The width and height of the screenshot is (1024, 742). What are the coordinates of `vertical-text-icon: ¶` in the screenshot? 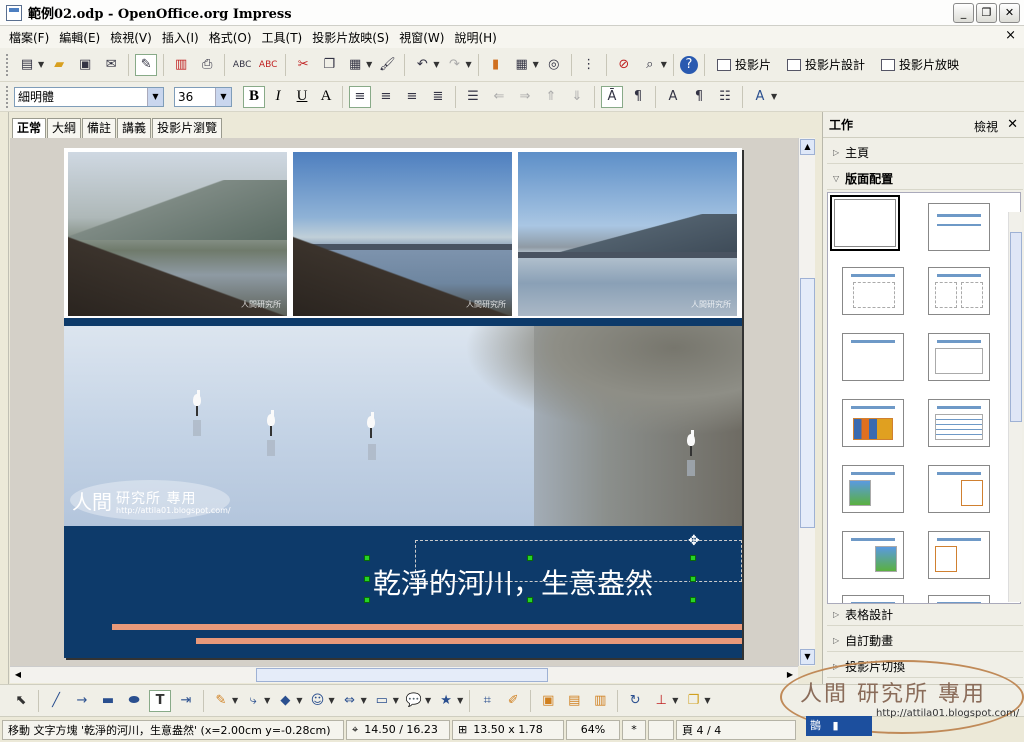 It's located at (638, 97).